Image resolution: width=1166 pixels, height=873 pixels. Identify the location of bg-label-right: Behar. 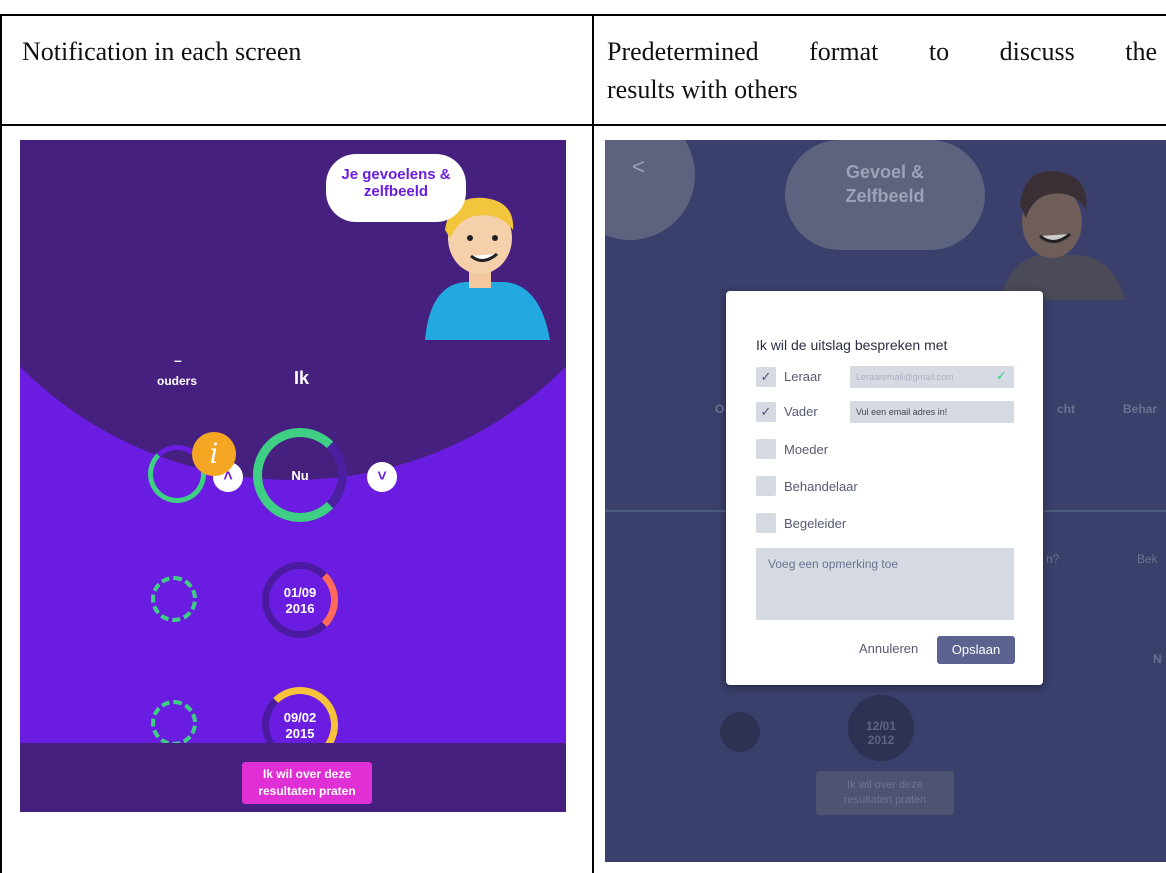
(1140, 409).